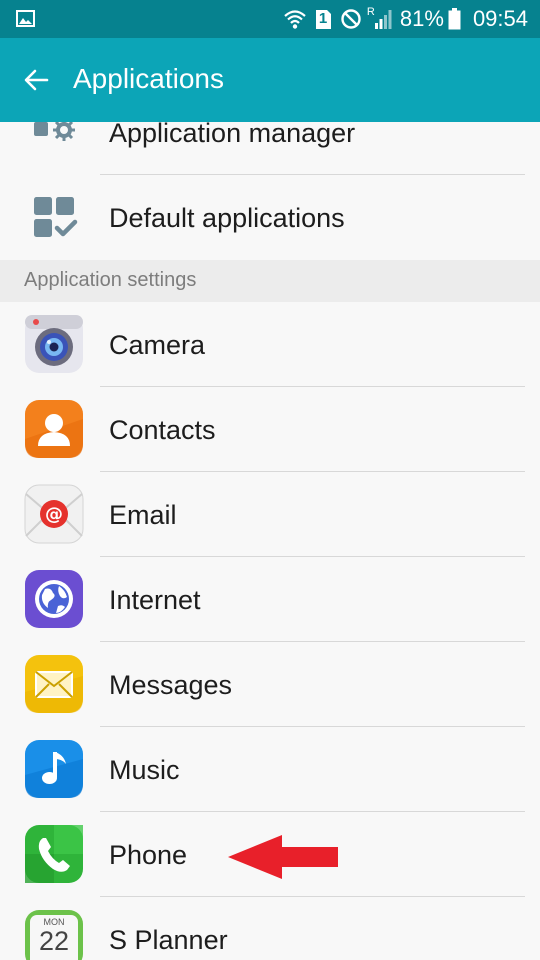 The width and height of the screenshot is (540, 960). I want to click on list-item-label: Email, so click(143, 515).